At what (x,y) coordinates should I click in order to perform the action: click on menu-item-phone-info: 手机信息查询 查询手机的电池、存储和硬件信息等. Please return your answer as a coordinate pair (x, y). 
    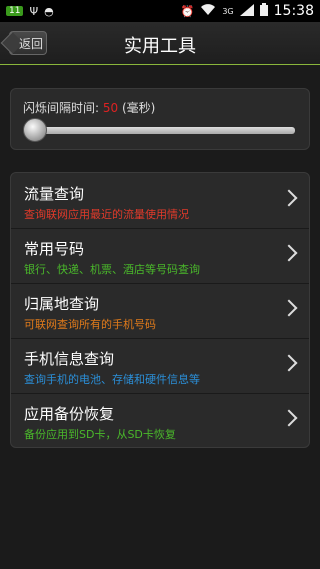
    Looking at the image, I should click on (160, 366).